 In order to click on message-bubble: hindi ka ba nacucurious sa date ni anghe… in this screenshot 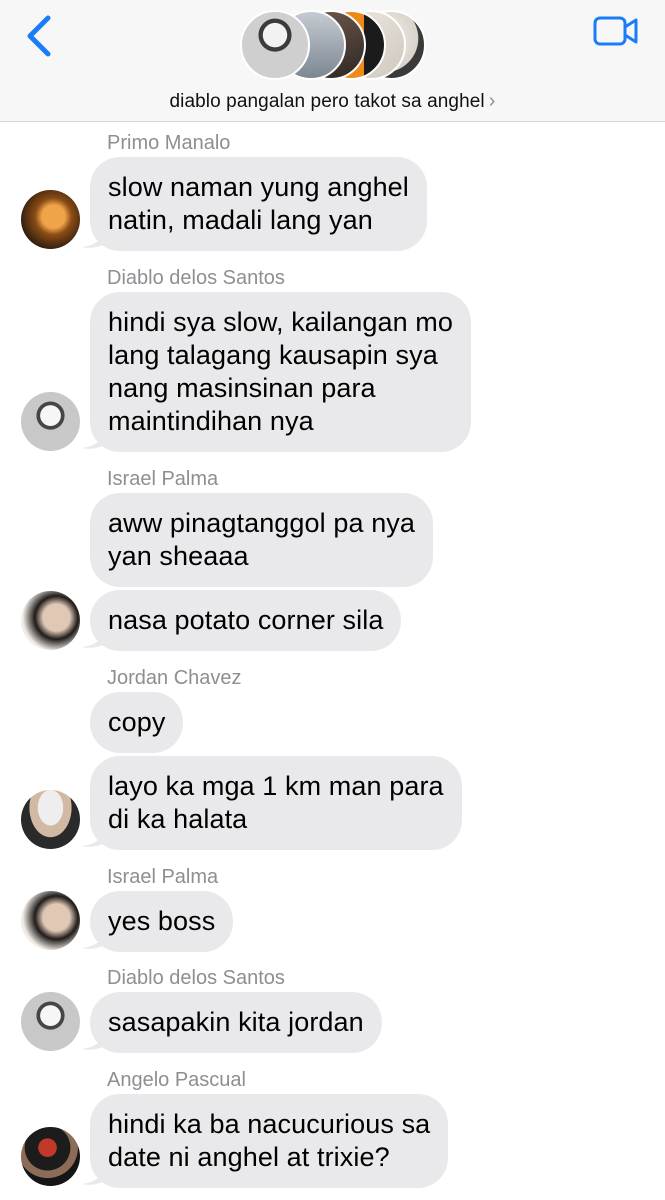, I will do `click(269, 1141)`.